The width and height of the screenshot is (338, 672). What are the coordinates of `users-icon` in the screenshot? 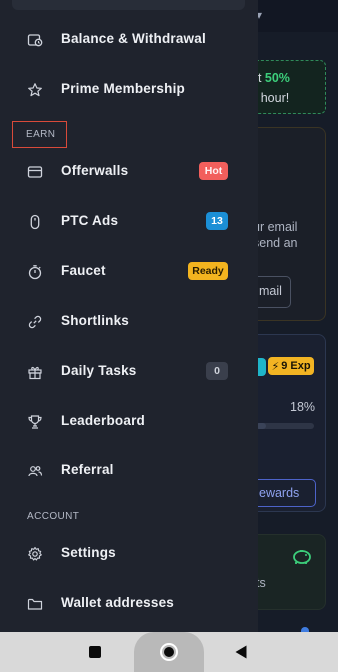 It's located at (35, 471).